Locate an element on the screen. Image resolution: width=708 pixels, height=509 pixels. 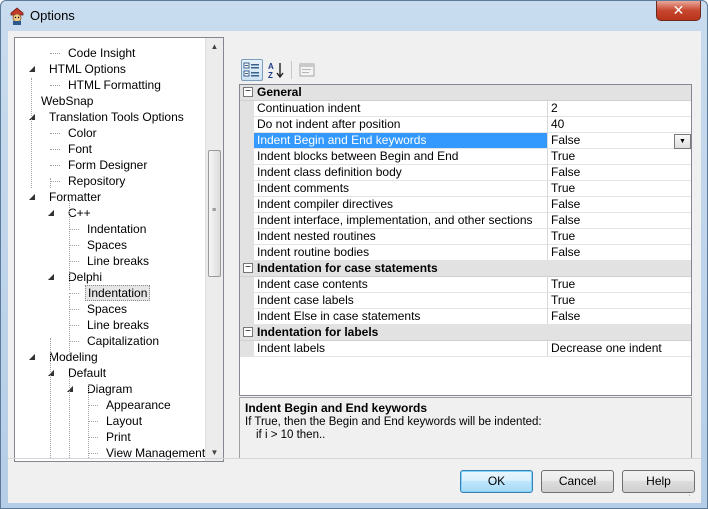
title-bar: Options ✕ is located at coordinates (354, 16).